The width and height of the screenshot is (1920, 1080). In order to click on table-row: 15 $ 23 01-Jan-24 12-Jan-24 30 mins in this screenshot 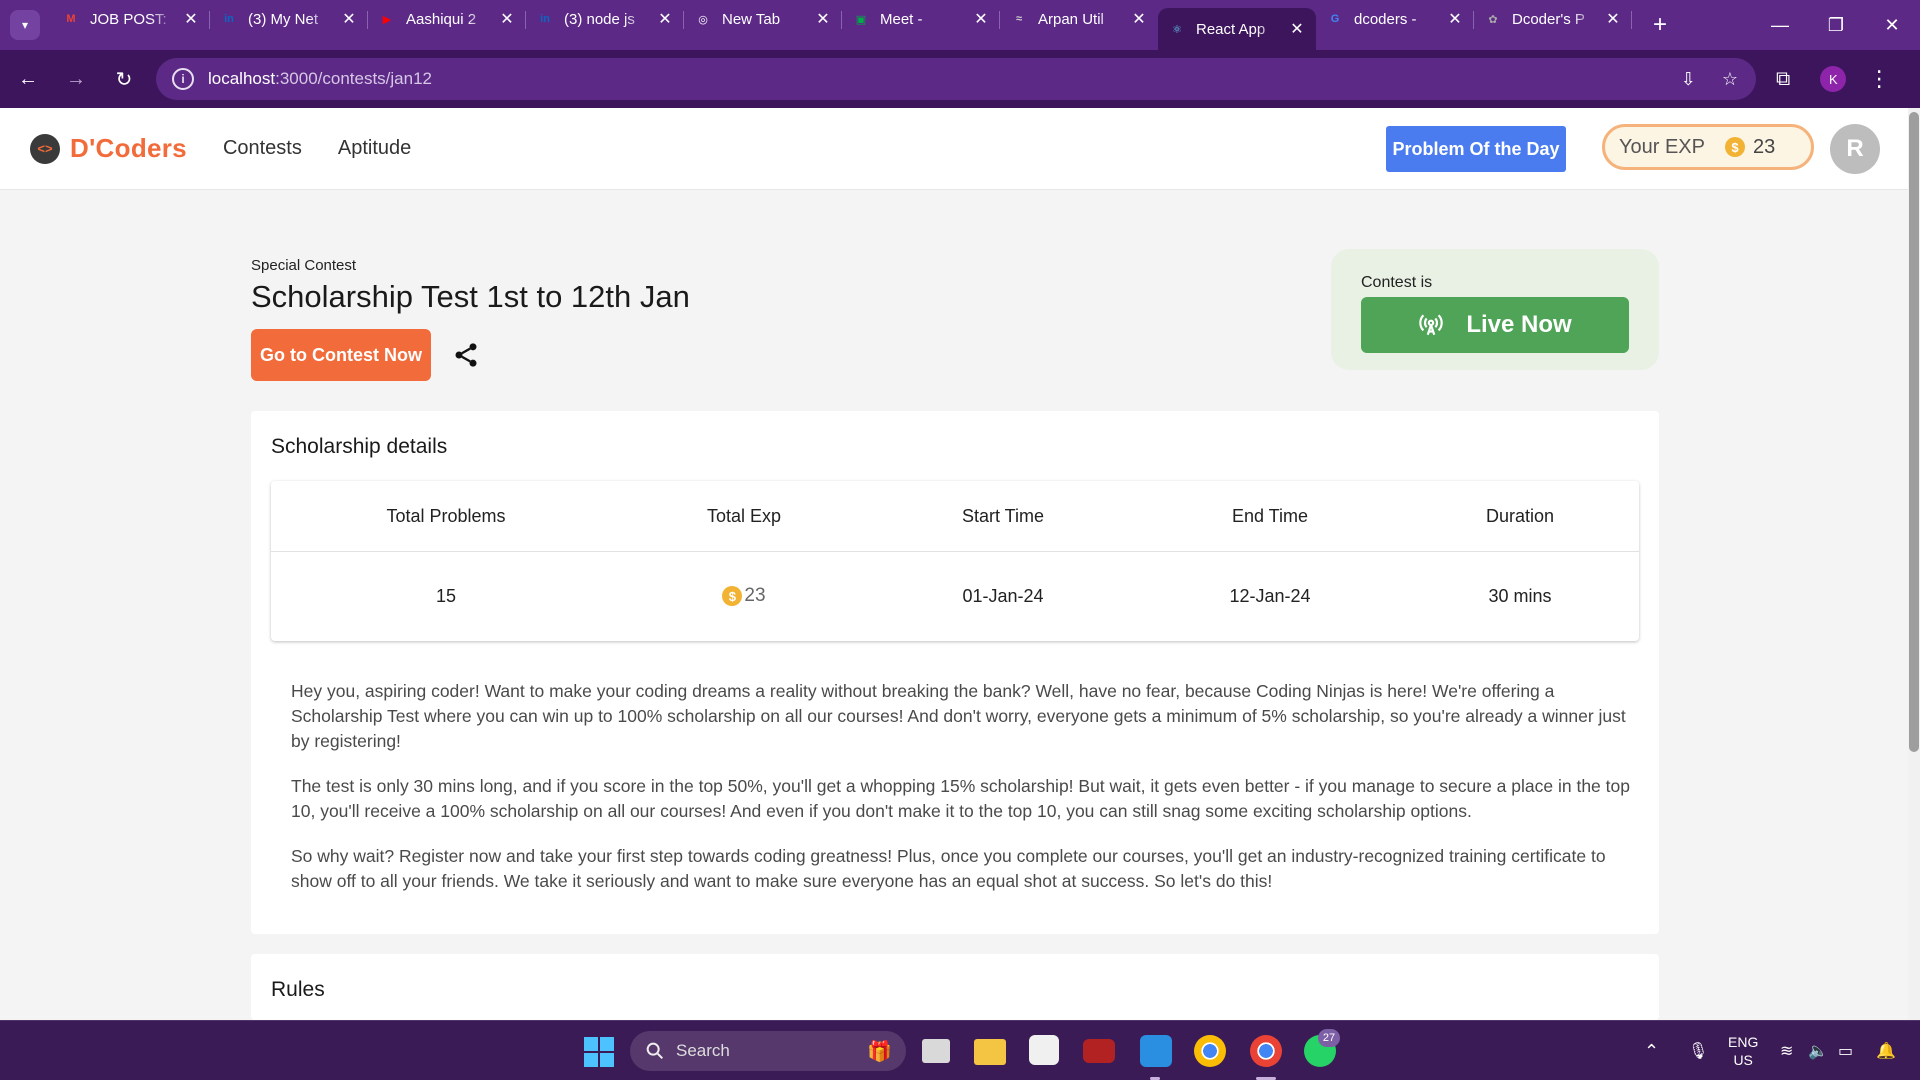, I will do `click(955, 596)`.